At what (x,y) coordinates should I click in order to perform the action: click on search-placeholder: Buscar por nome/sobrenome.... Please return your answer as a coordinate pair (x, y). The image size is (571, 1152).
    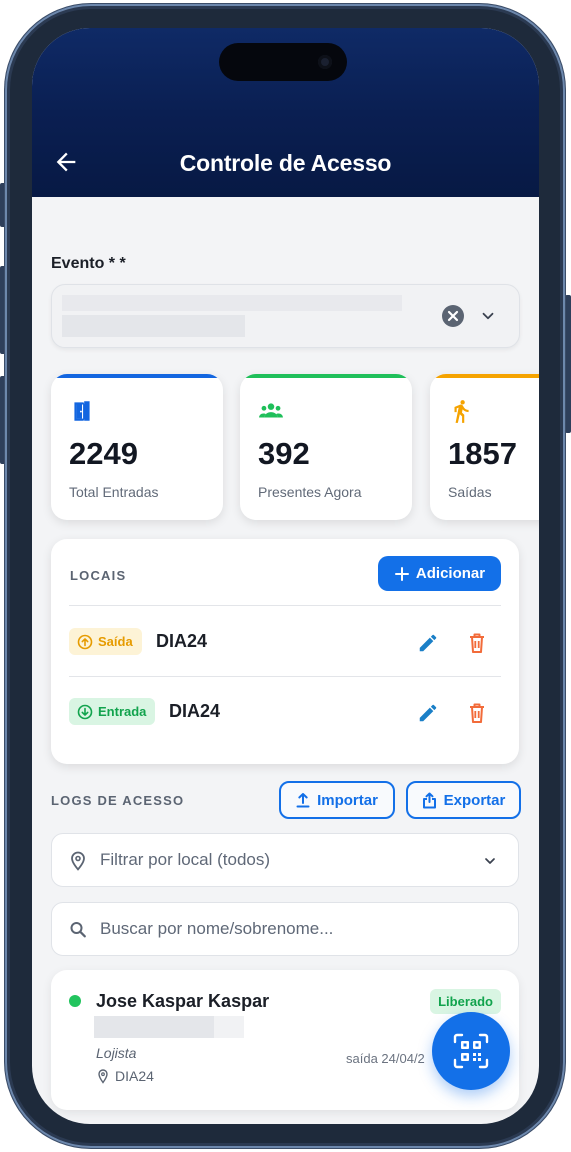
    Looking at the image, I should click on (217, 928).